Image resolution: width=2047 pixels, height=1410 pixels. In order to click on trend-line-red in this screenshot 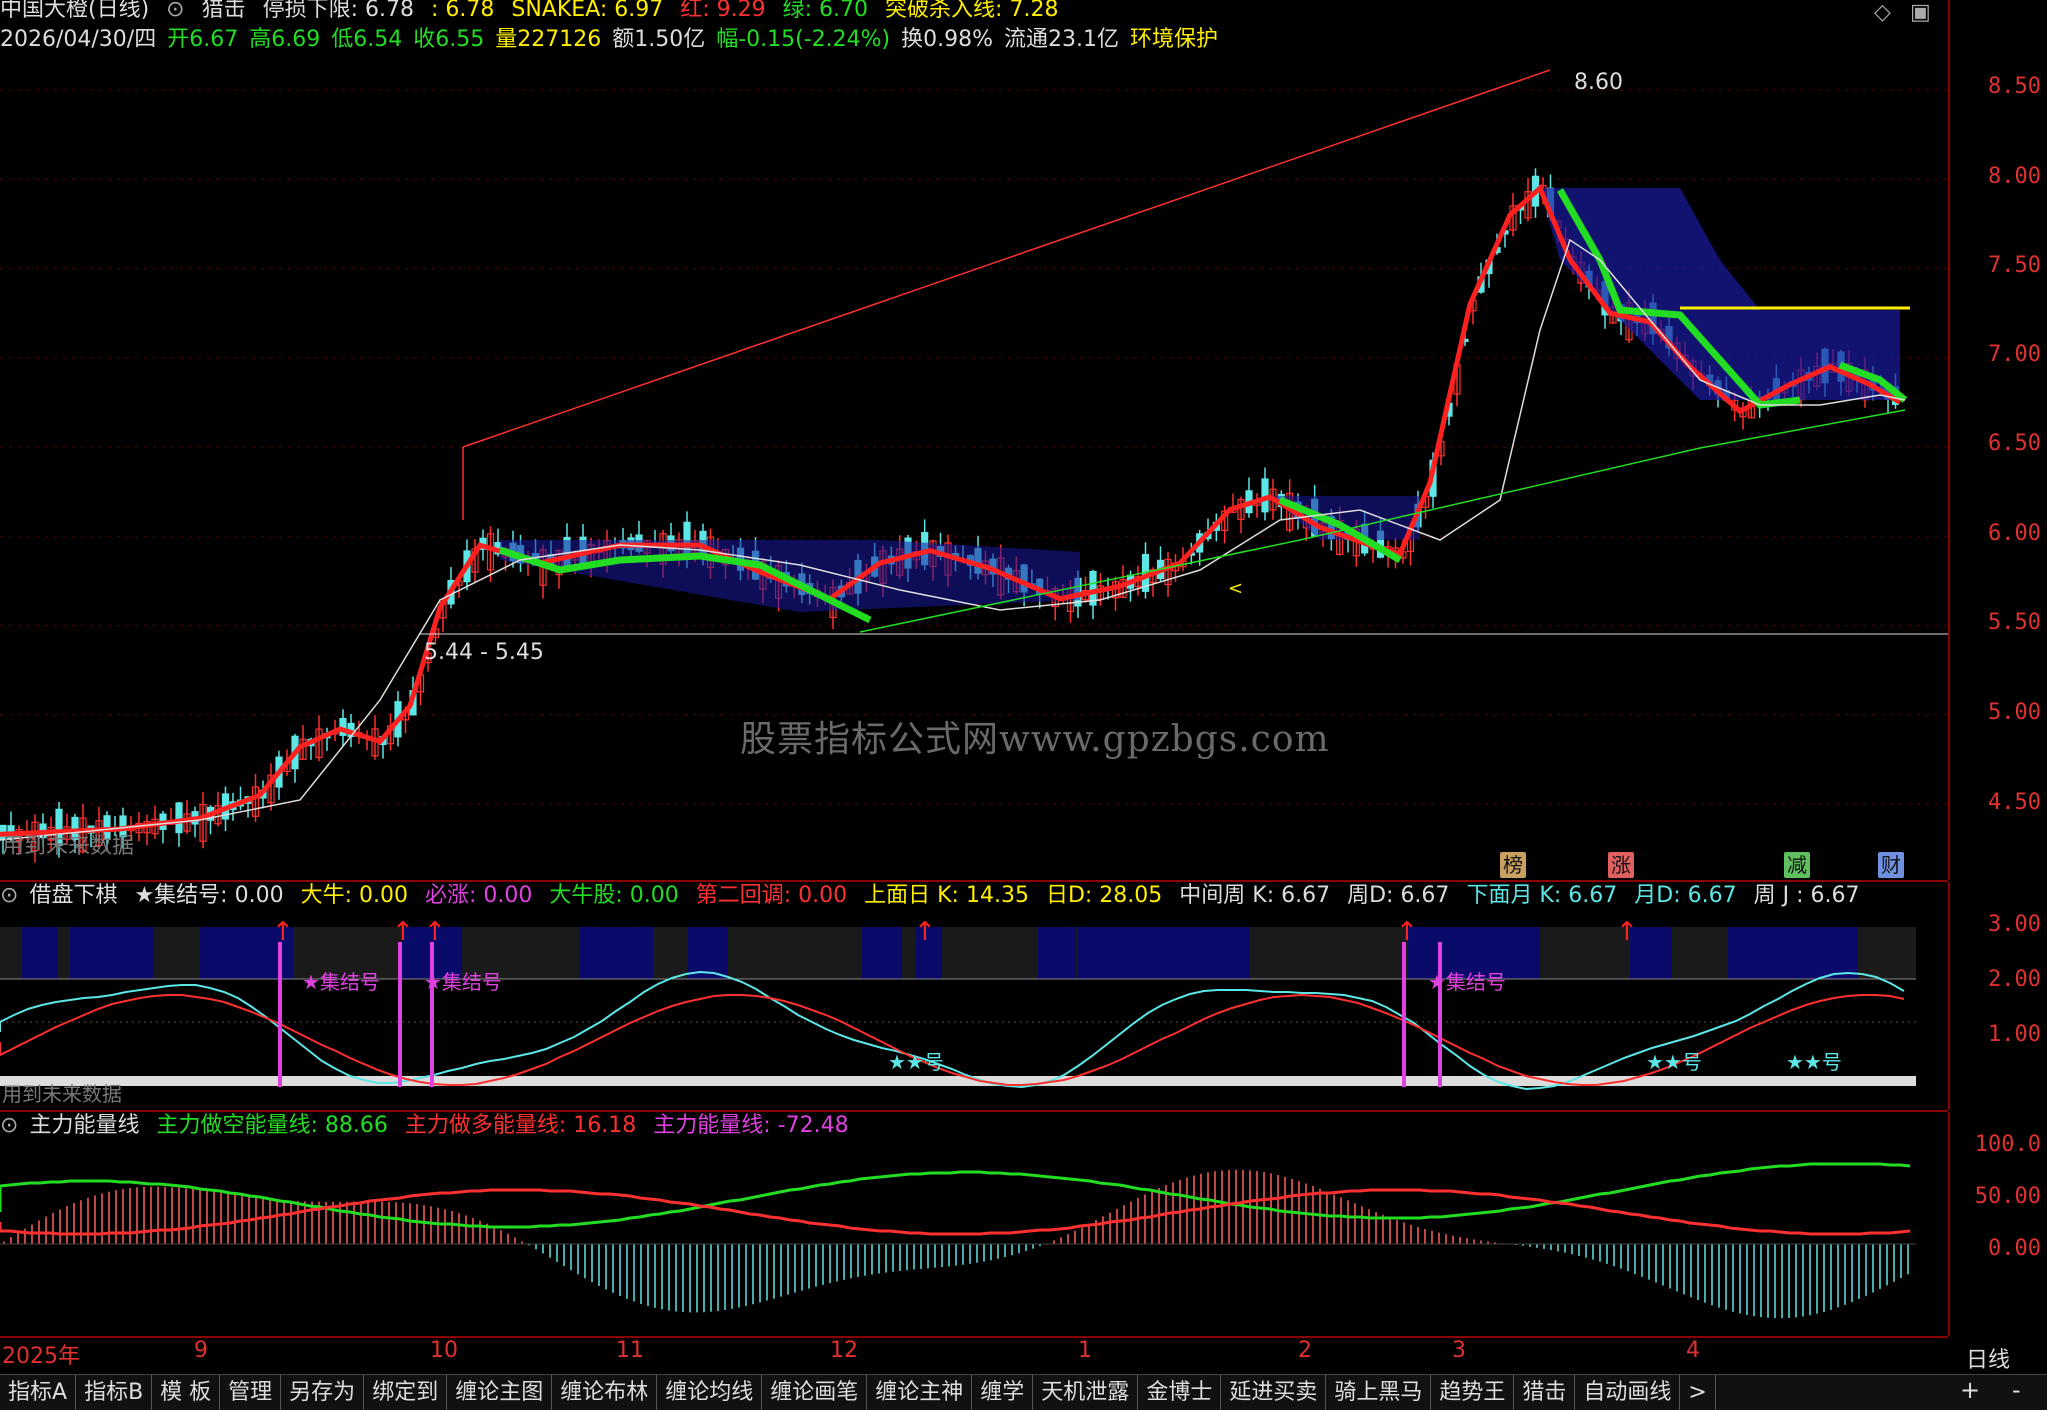, I will do `click(1006, 258)`.